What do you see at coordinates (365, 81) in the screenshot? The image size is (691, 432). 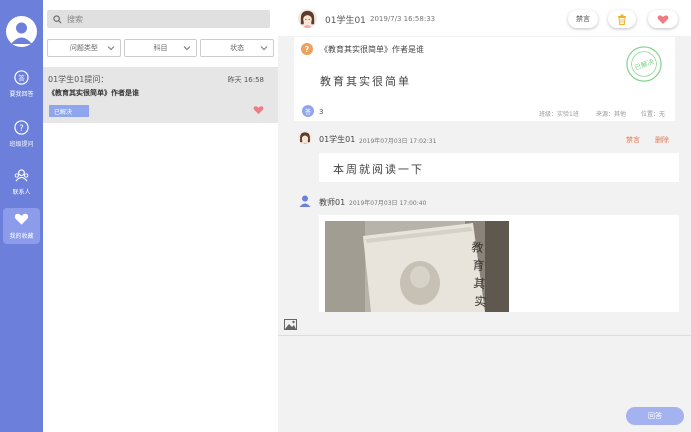 I see `question-body: 教育其实很简单` at bounding box center [365, 81].